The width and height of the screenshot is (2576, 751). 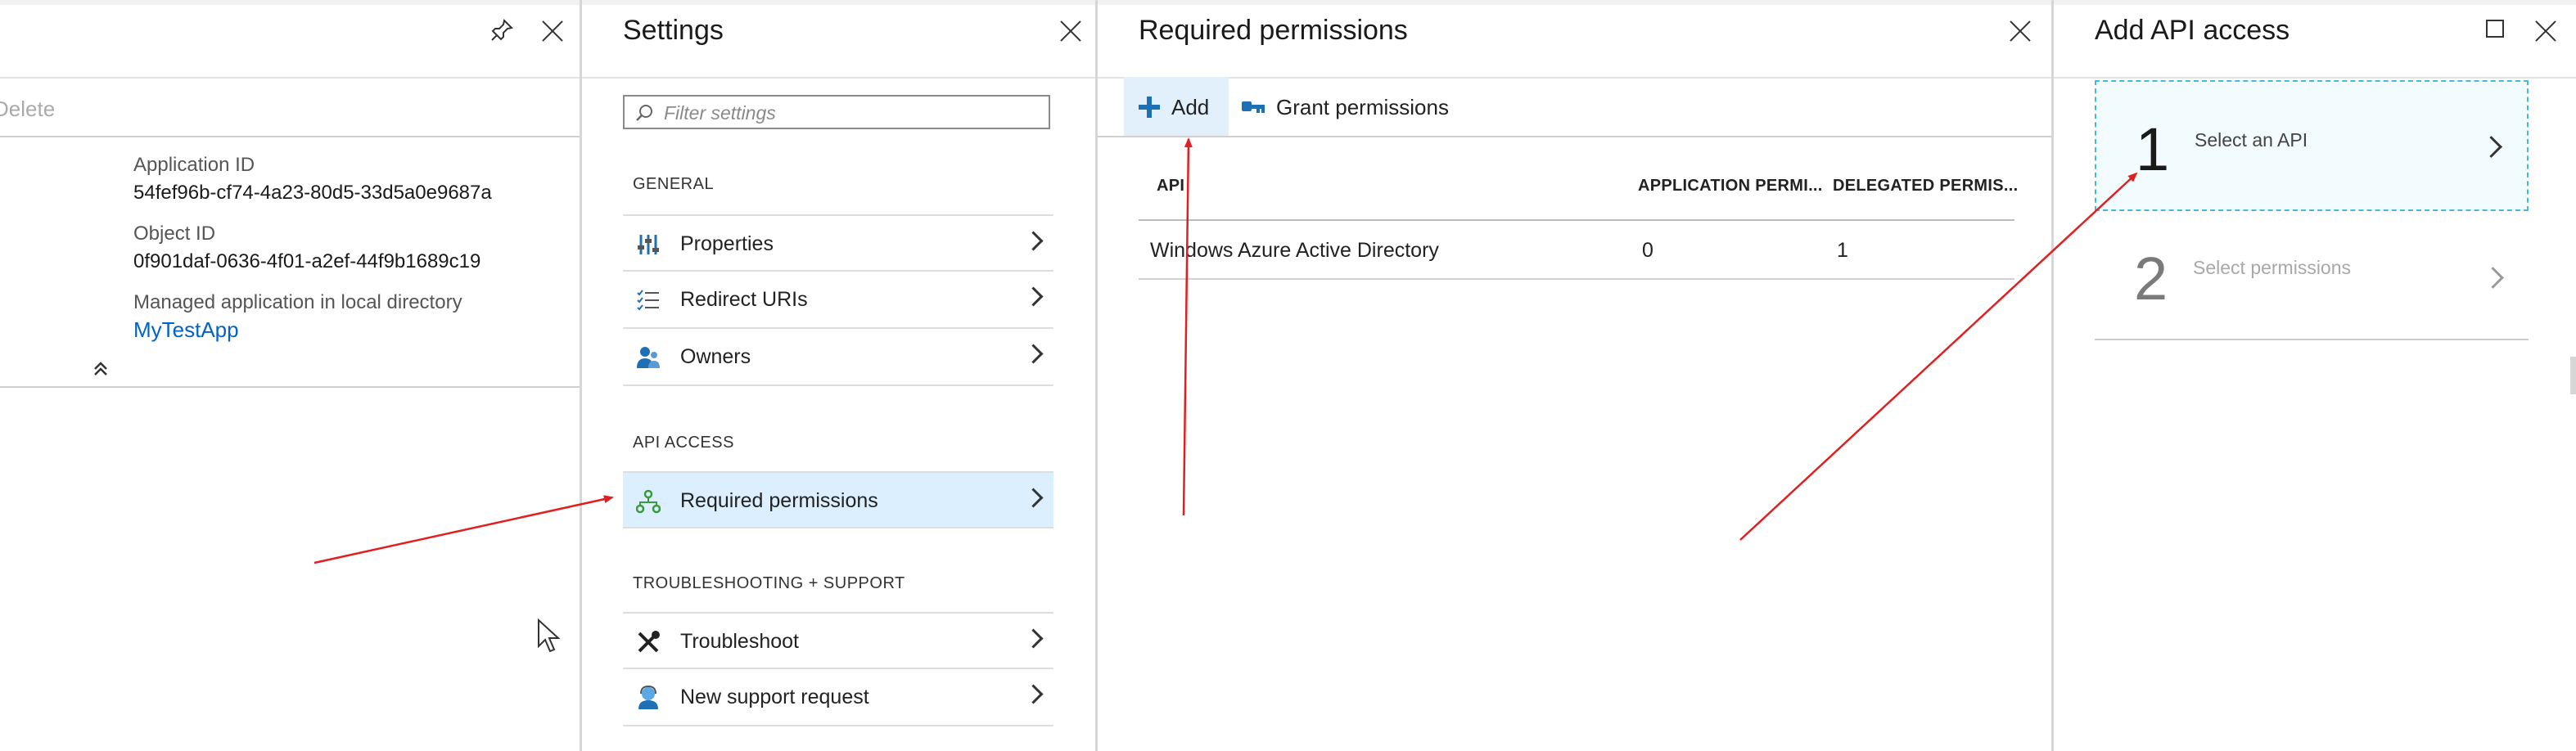 I want to click on filter-settings-input, so click(x=852, y=113).